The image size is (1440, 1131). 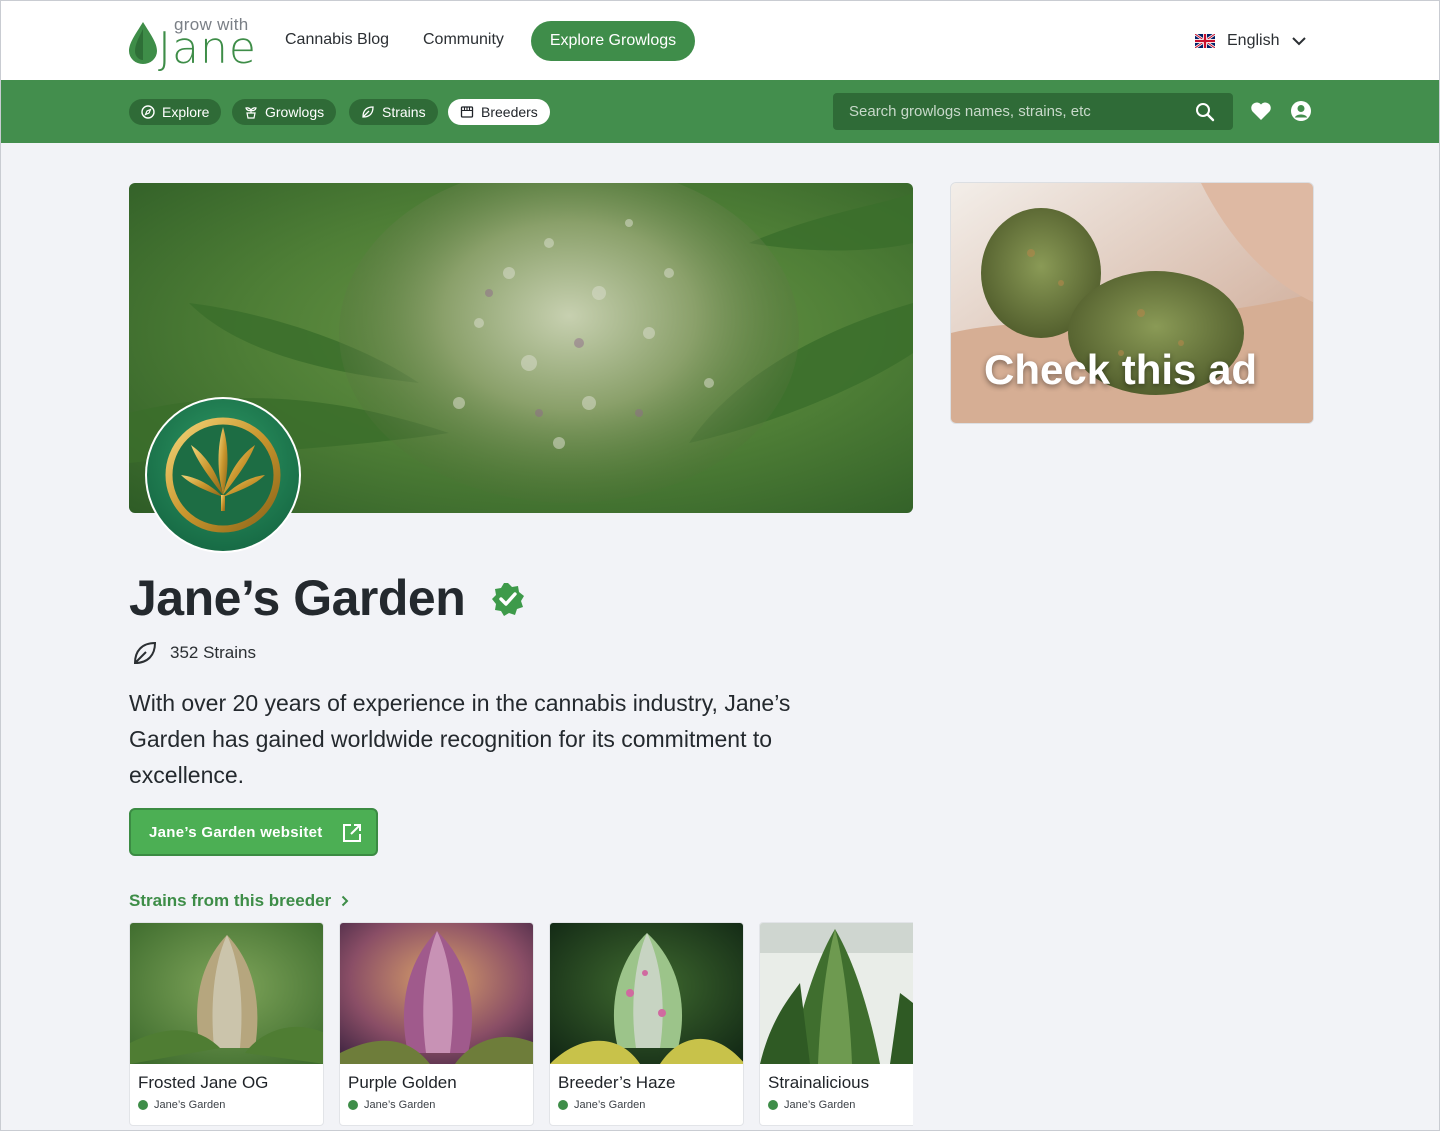 What do you see at coordinates (1132, 303) in the screenshot?
I see `sidebar-ad: Check this ad` at bounding box center [1132, 303].